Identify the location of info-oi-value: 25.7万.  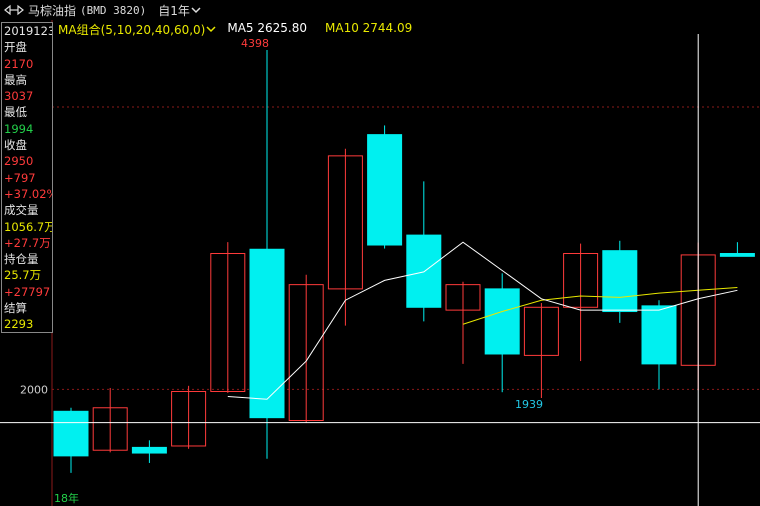
(23, 275).